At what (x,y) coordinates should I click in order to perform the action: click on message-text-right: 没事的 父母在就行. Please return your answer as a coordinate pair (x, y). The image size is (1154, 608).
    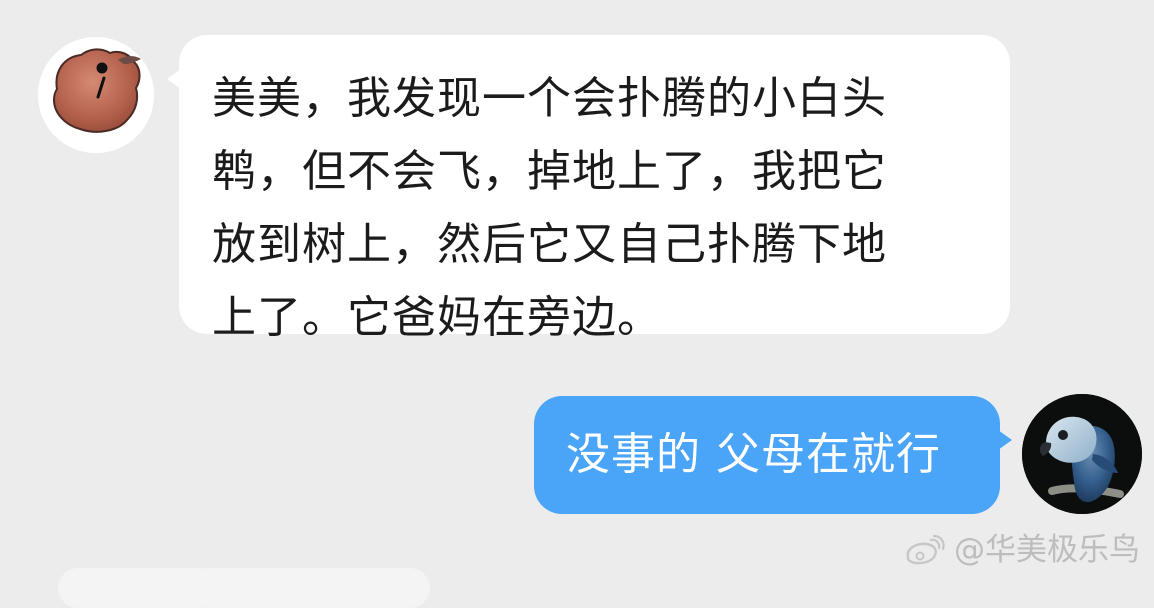
    Looking at the image, I should click on (753, 454).